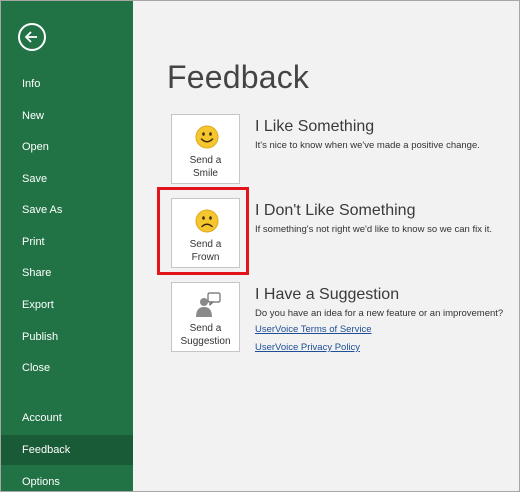 The image size is (520, 492). I want to click on send-smile-button: Send a Smile, so click(205, 149).